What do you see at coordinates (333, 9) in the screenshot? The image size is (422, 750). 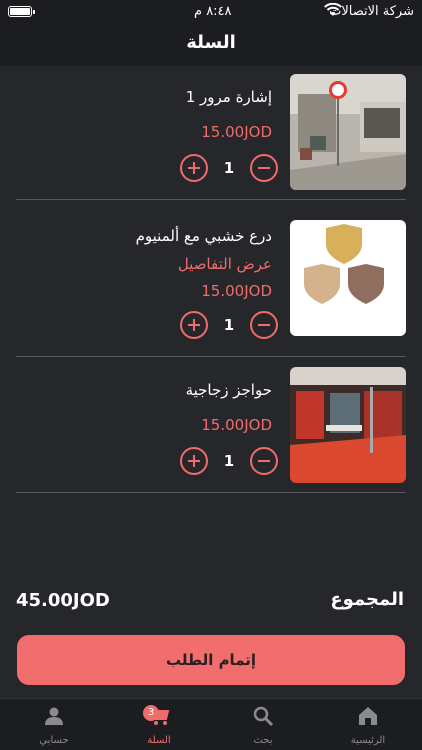 I see `wifi-icon` at bounding box center [333, 9].